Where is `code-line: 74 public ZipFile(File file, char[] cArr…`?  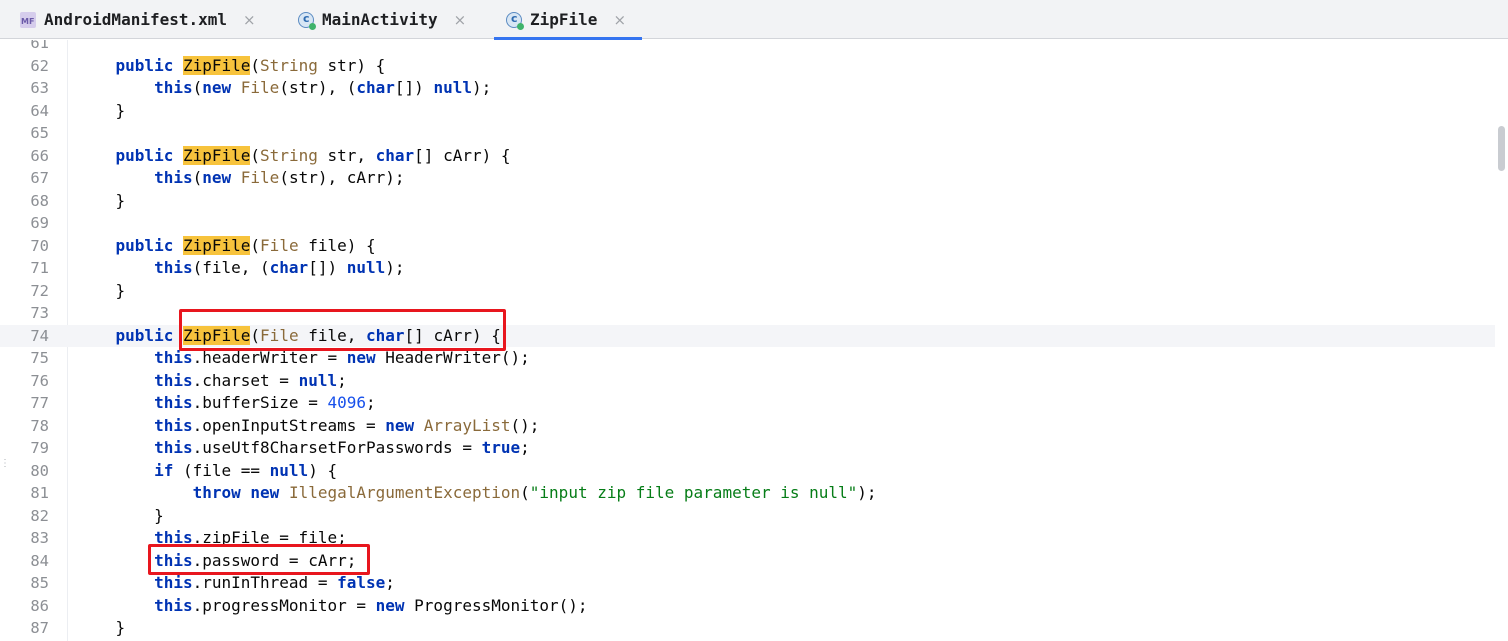 code-line: 74 public ZipFile(File file, char[] cArr… is located at coordinates (747, 336).